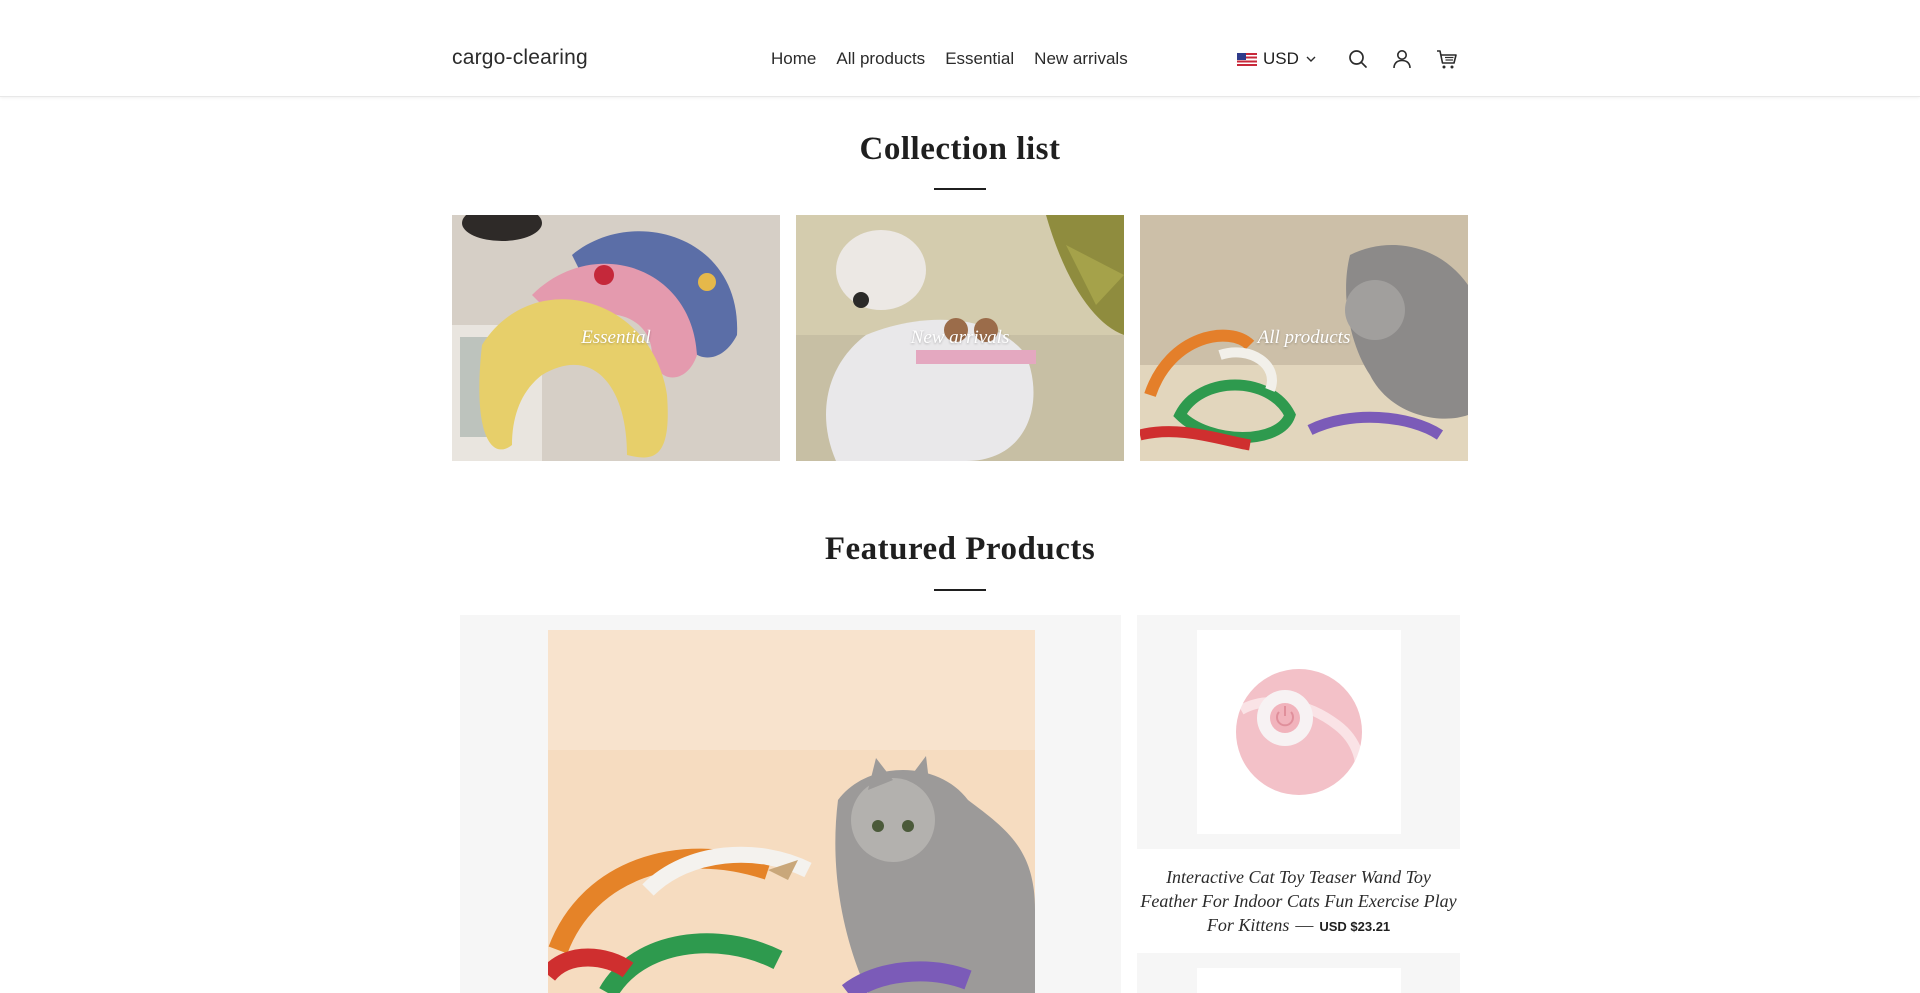 Image resolution: width=1920 pixels, height=993 pixels. I want to click on collection-tile-all-products: All products, so click(1304, 338).